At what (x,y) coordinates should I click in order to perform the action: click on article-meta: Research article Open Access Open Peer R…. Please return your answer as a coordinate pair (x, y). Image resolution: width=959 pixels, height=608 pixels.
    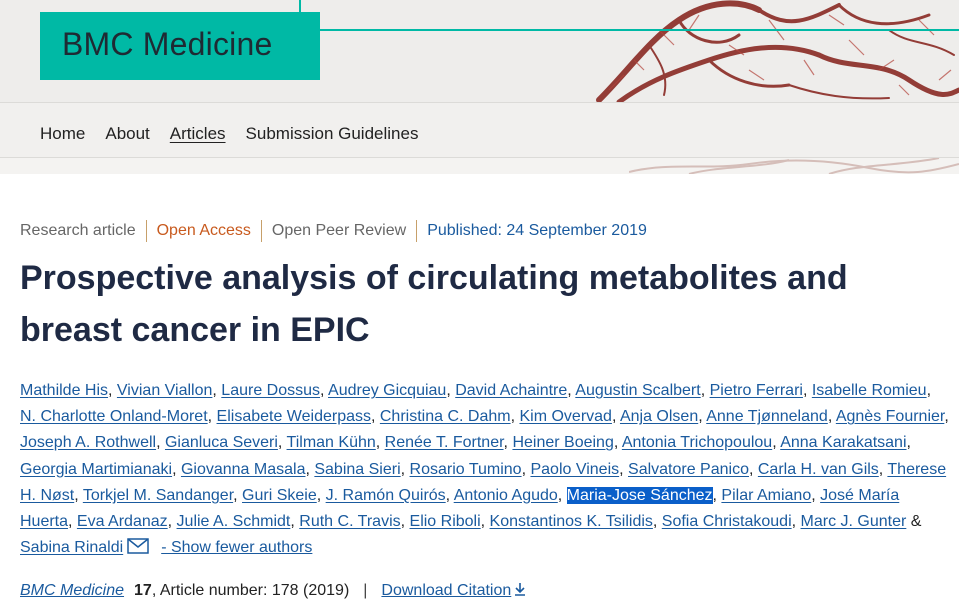
    Looking at the image, I should click on (338, 231).